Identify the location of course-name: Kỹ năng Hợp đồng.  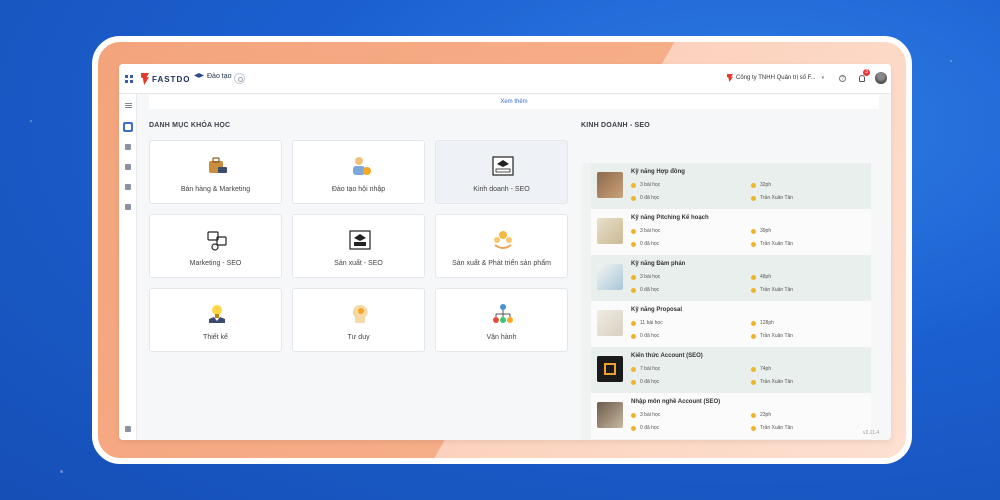
(658, 172).